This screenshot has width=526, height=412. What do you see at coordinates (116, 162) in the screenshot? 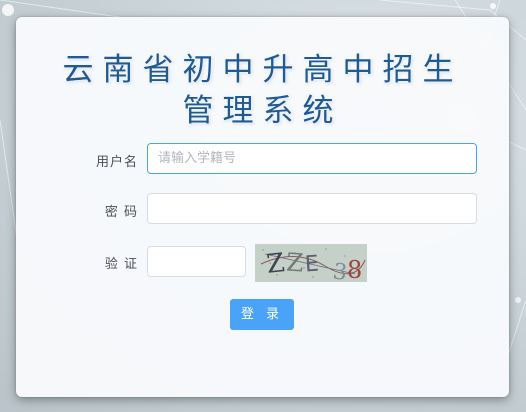
I see `username-label: 用户名` at bounding box center [116, 162].